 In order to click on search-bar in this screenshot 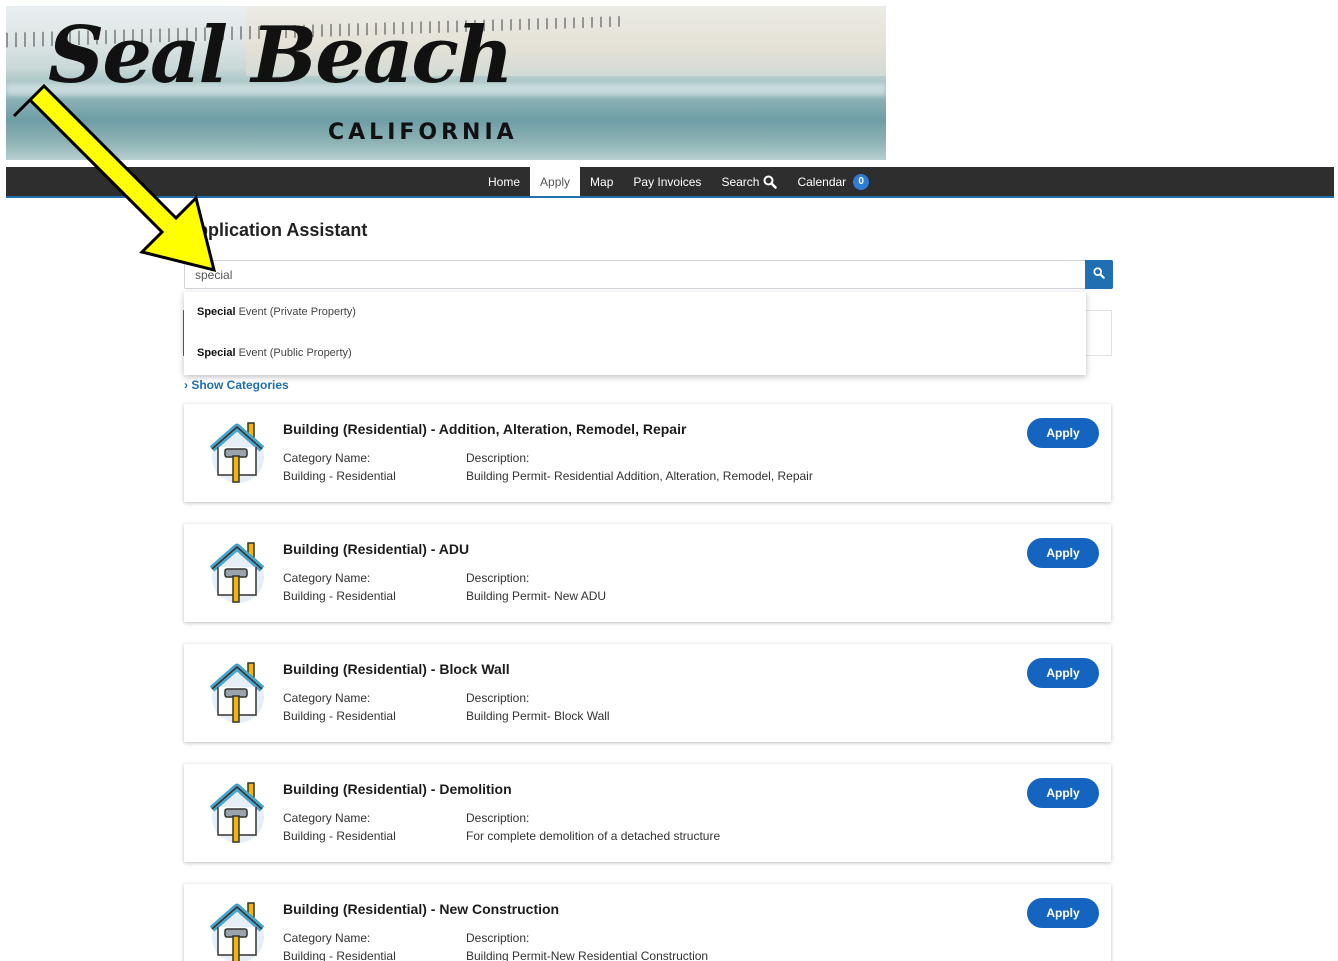, I will do `click(648, 274)`.